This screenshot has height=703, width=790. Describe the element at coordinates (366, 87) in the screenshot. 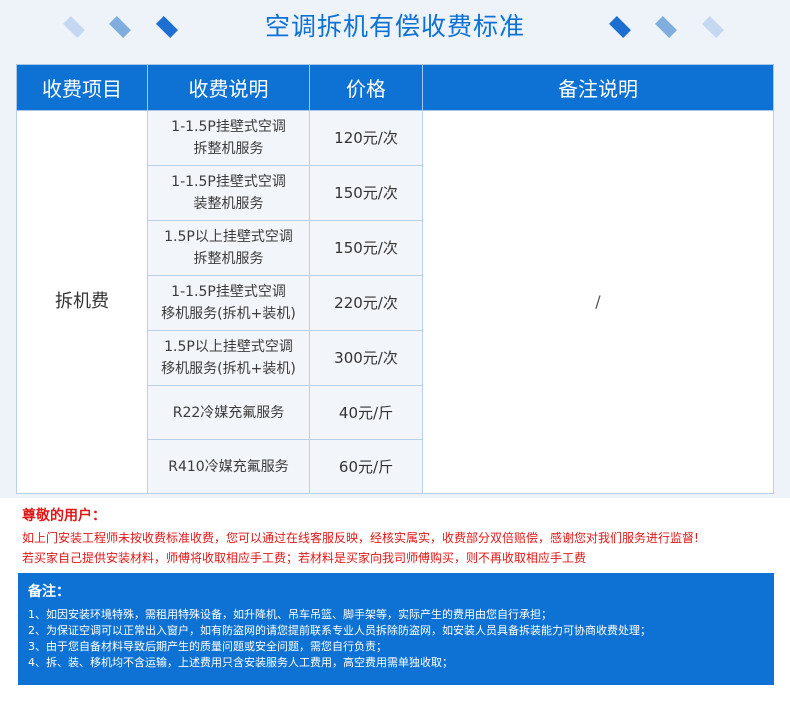

I see `header-price: 价格` at that location.